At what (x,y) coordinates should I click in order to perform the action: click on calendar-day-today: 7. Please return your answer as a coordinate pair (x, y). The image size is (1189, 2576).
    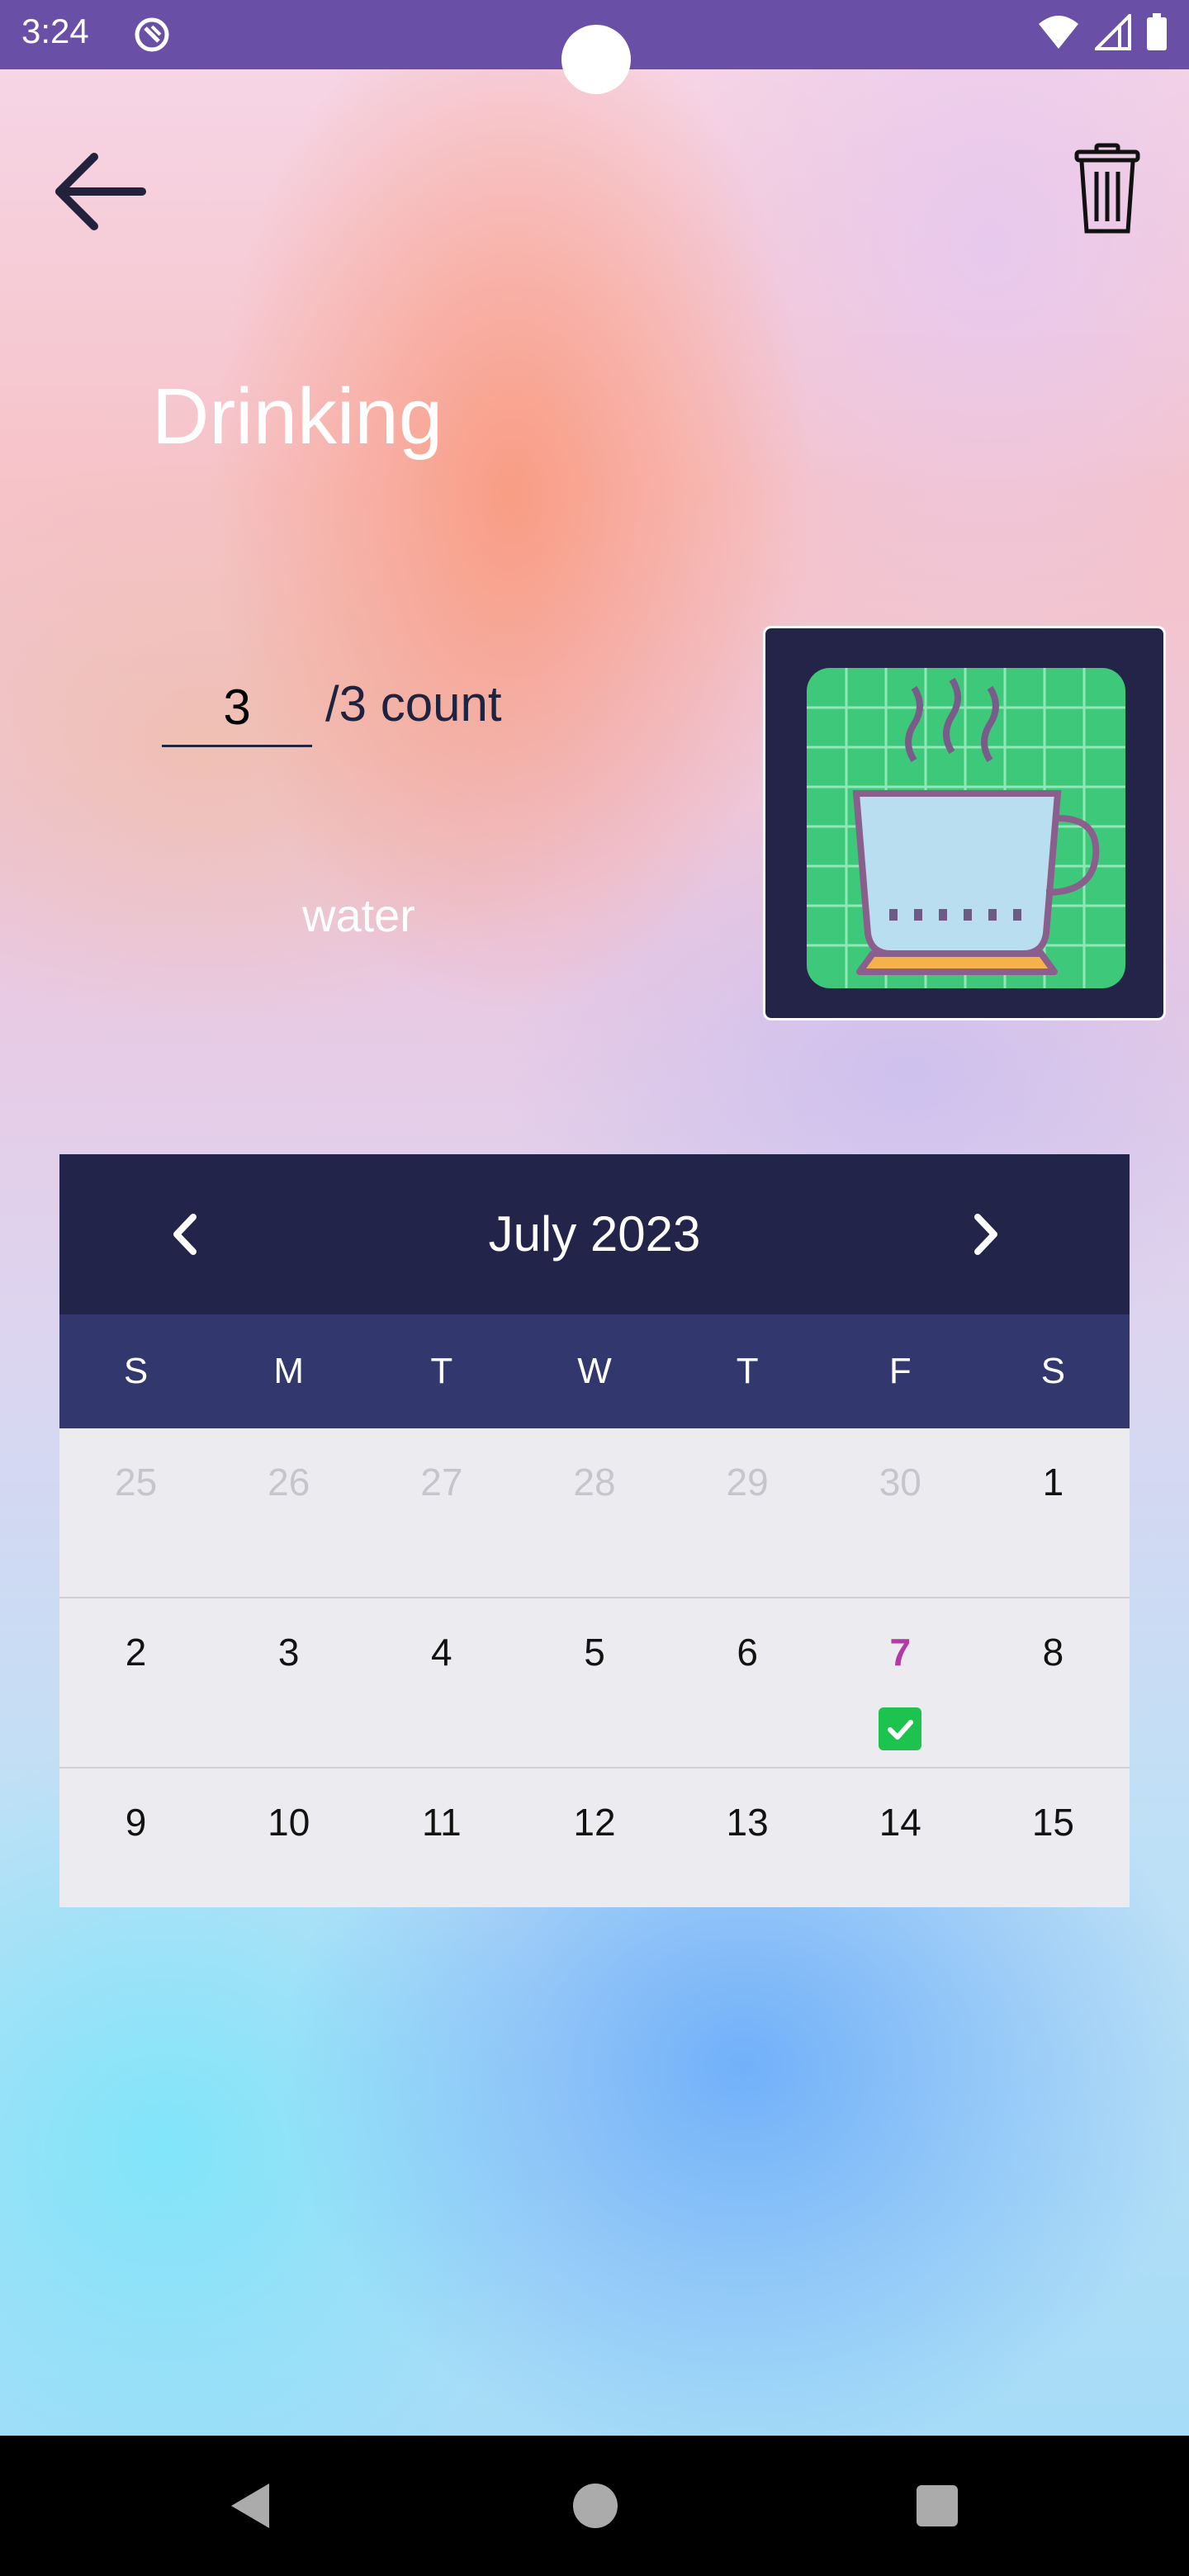
    Looking at the image, I should click on (900, 1682).